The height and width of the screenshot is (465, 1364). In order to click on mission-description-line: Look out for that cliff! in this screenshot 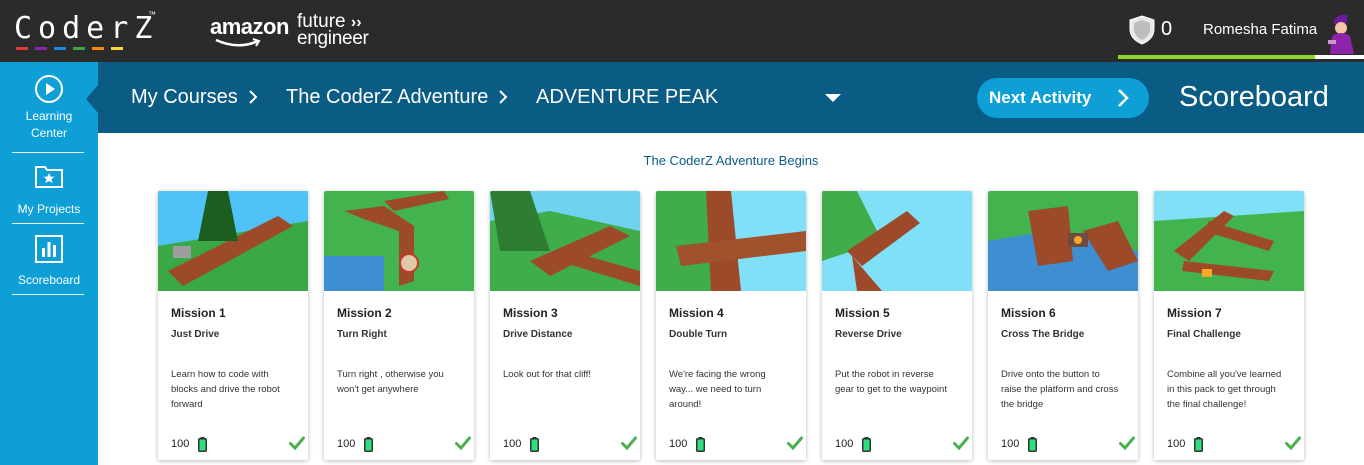, I will do `click(547, 374)`.